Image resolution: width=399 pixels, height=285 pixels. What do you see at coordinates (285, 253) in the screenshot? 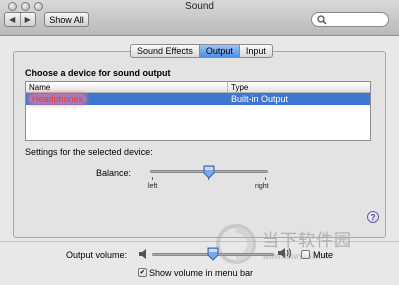
I see `speaker-high-icon` at bounding box center [285, 253].